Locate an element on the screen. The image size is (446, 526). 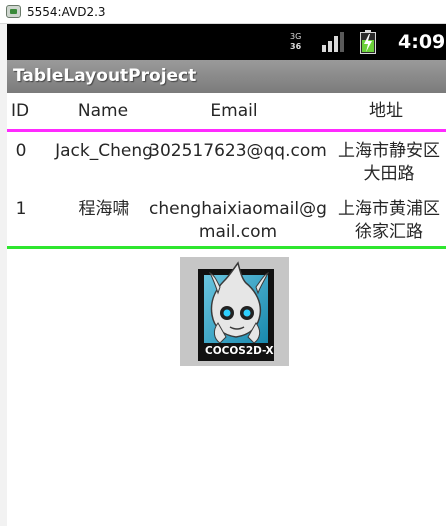
cell-address: 上海市静安区大田路 is located at coordinates (389, 162).